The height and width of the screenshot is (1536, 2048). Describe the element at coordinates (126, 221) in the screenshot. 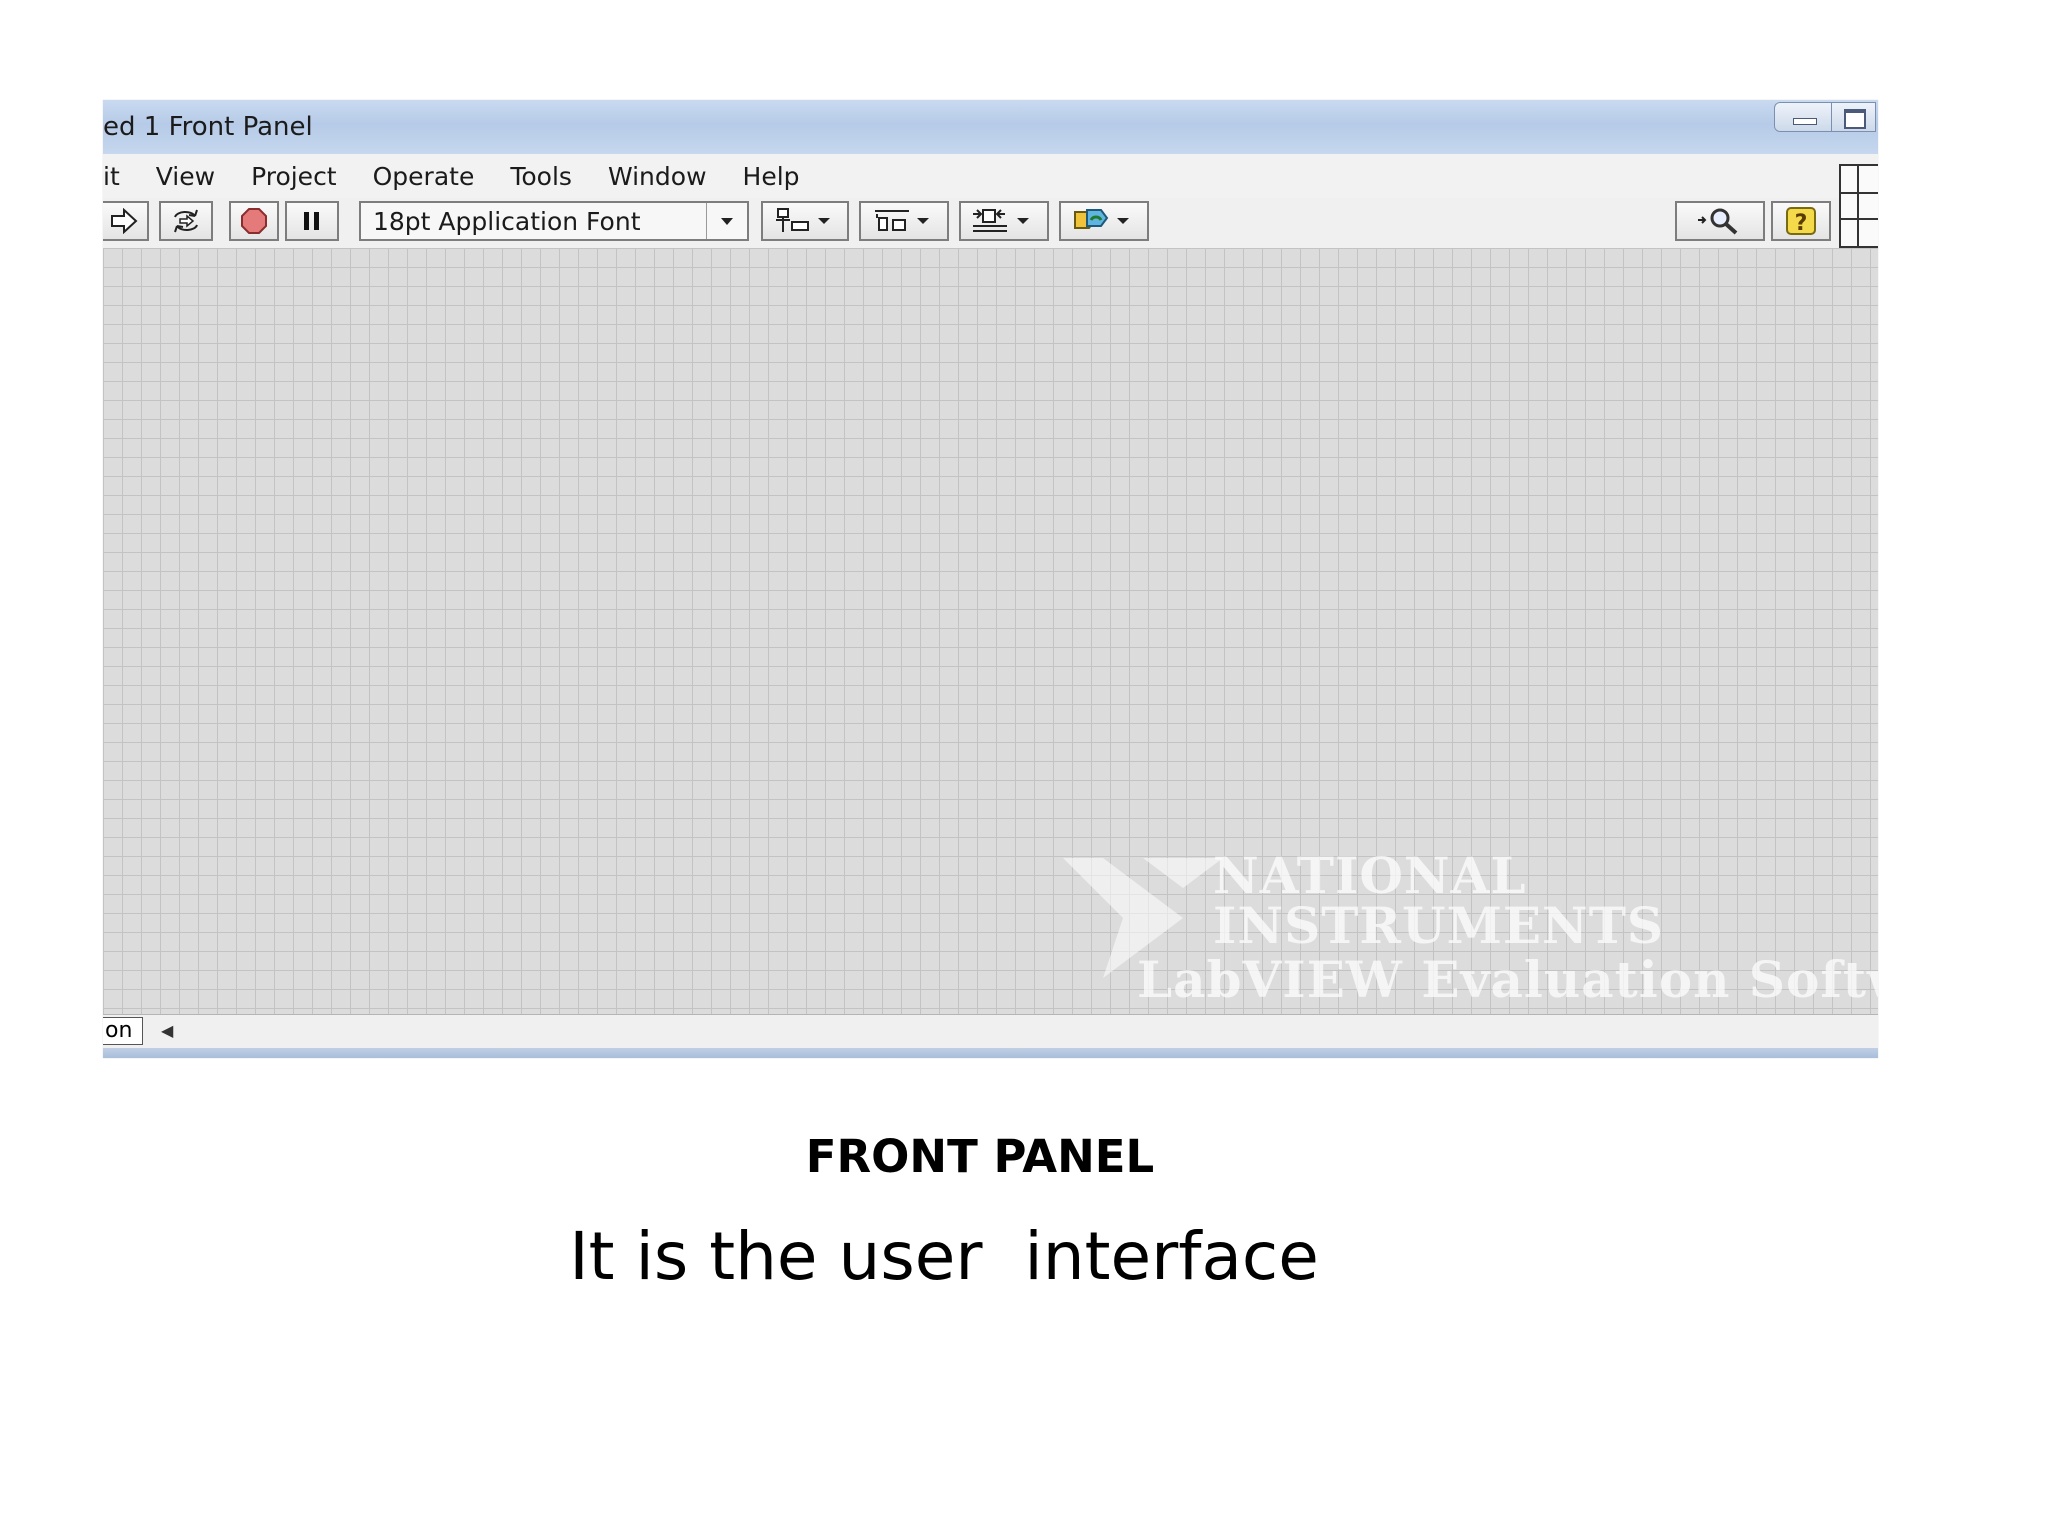

I see `run-arrow-icon` at that location.